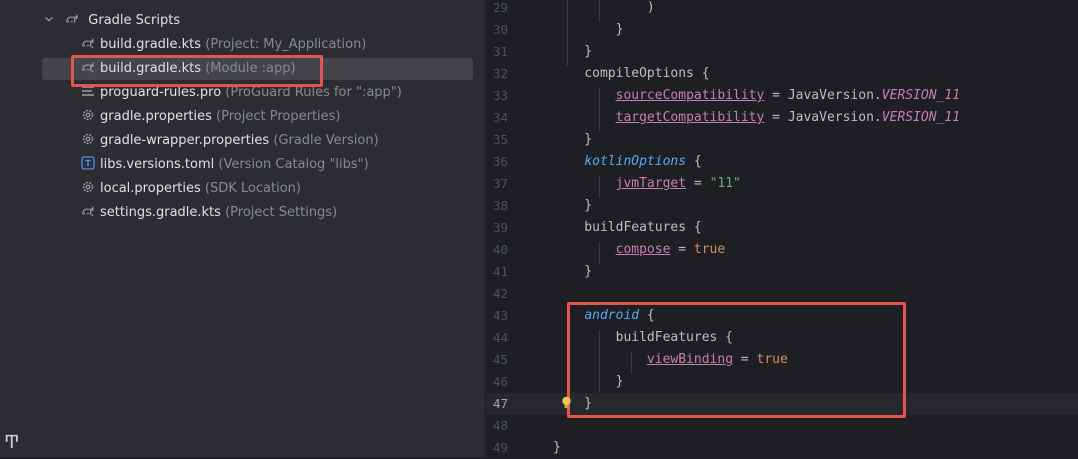 This screenshot has height=459, width=1078. I want to click on line-number: 48, so click(500, 425).